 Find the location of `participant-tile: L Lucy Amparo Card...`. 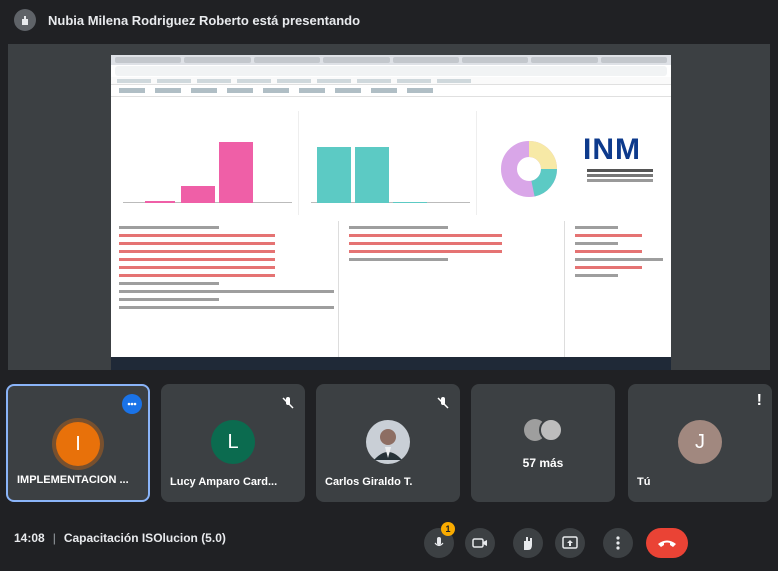

participant-tile: L Lucy Amparo Card... is located at coordinates (233, 443).